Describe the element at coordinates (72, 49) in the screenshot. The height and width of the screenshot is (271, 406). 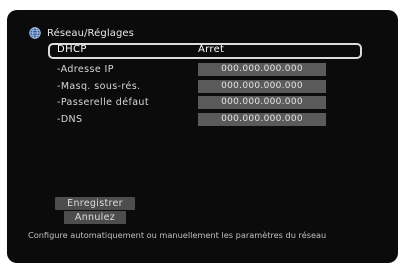
I see `dhcp-label: DHCP` at that location.